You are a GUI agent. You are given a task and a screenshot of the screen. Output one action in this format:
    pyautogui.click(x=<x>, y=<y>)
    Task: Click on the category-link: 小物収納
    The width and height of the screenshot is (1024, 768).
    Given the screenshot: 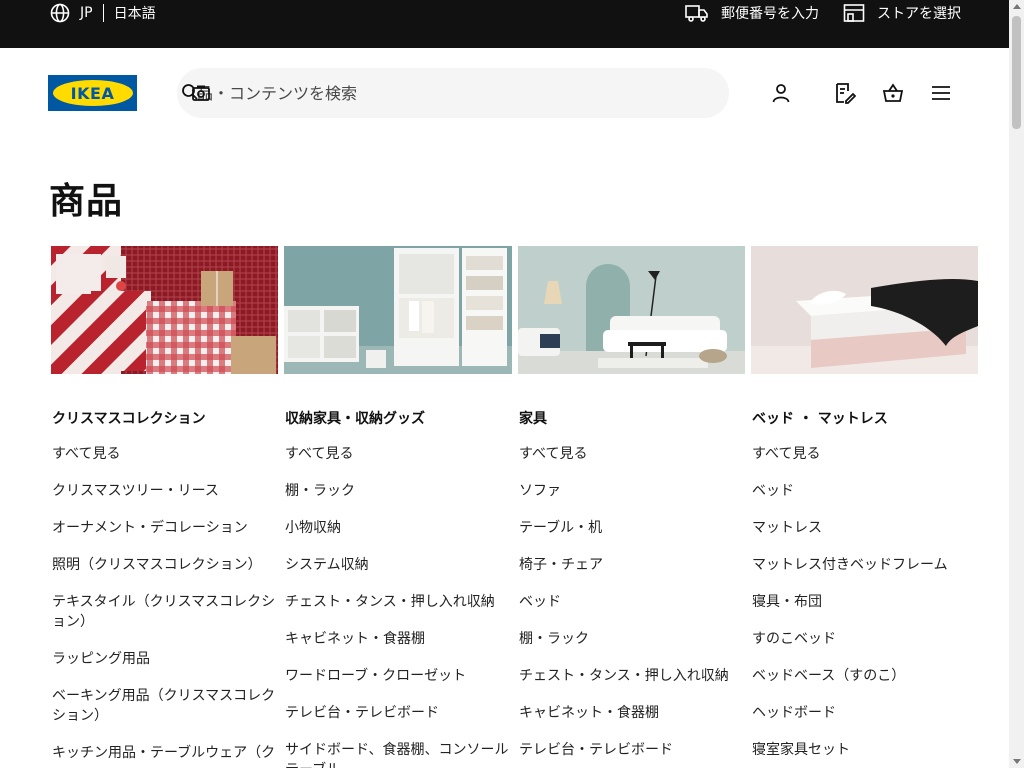 What is the action you would take?
    pyautogui.click(x=399, y=528)
    